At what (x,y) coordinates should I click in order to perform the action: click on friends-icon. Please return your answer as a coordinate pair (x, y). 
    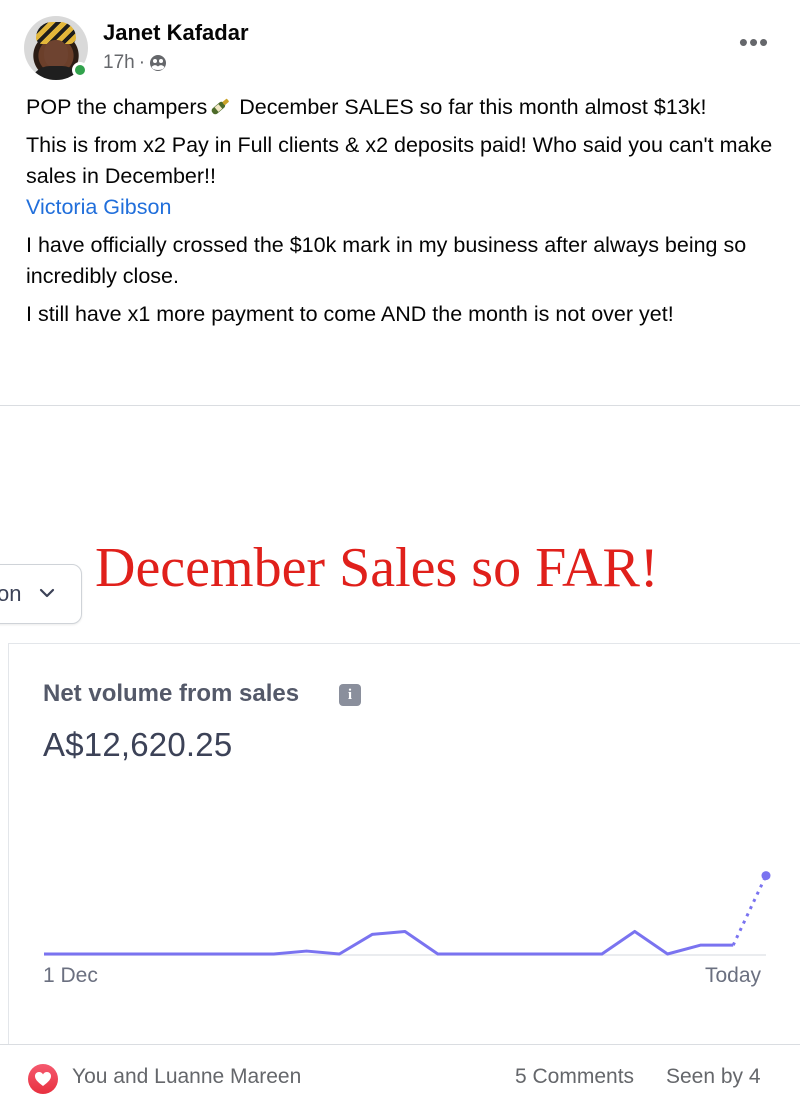
    Looking at the image, I should click on (158, 63).